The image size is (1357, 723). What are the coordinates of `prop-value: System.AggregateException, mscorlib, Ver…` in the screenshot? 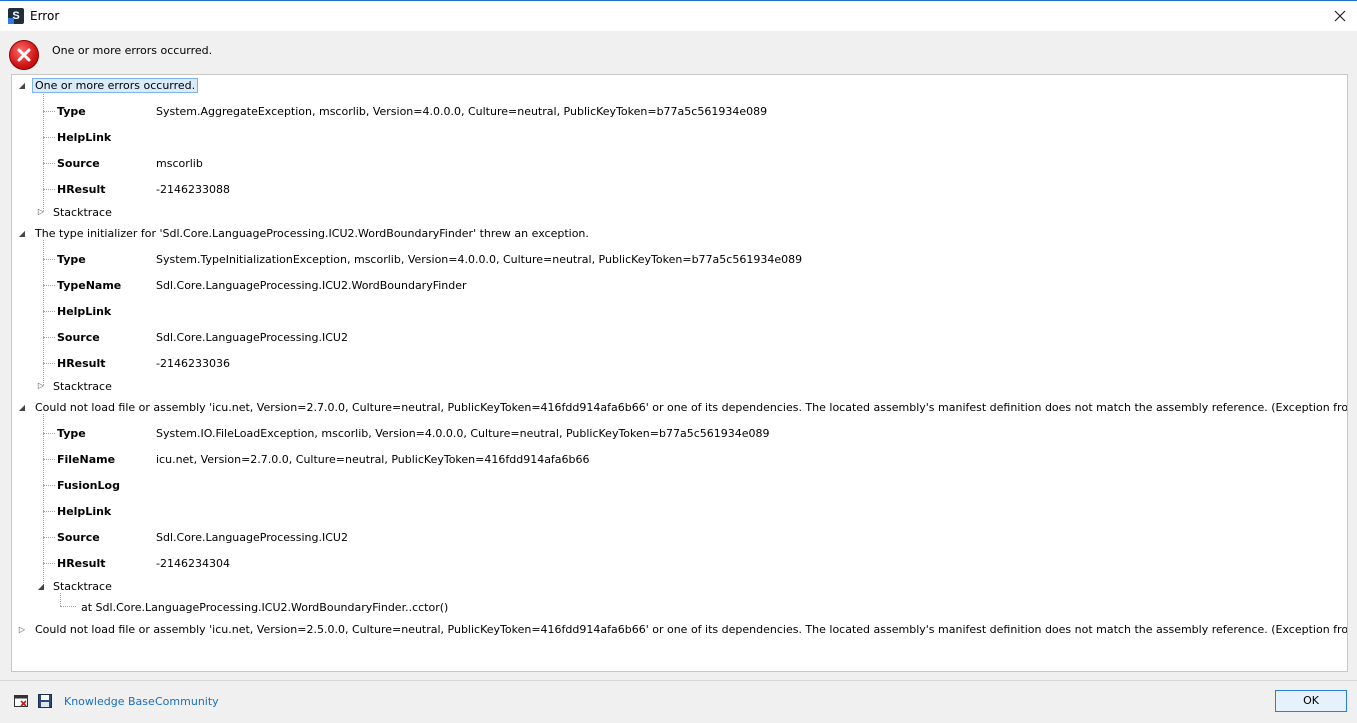 It's located at (462, 111).